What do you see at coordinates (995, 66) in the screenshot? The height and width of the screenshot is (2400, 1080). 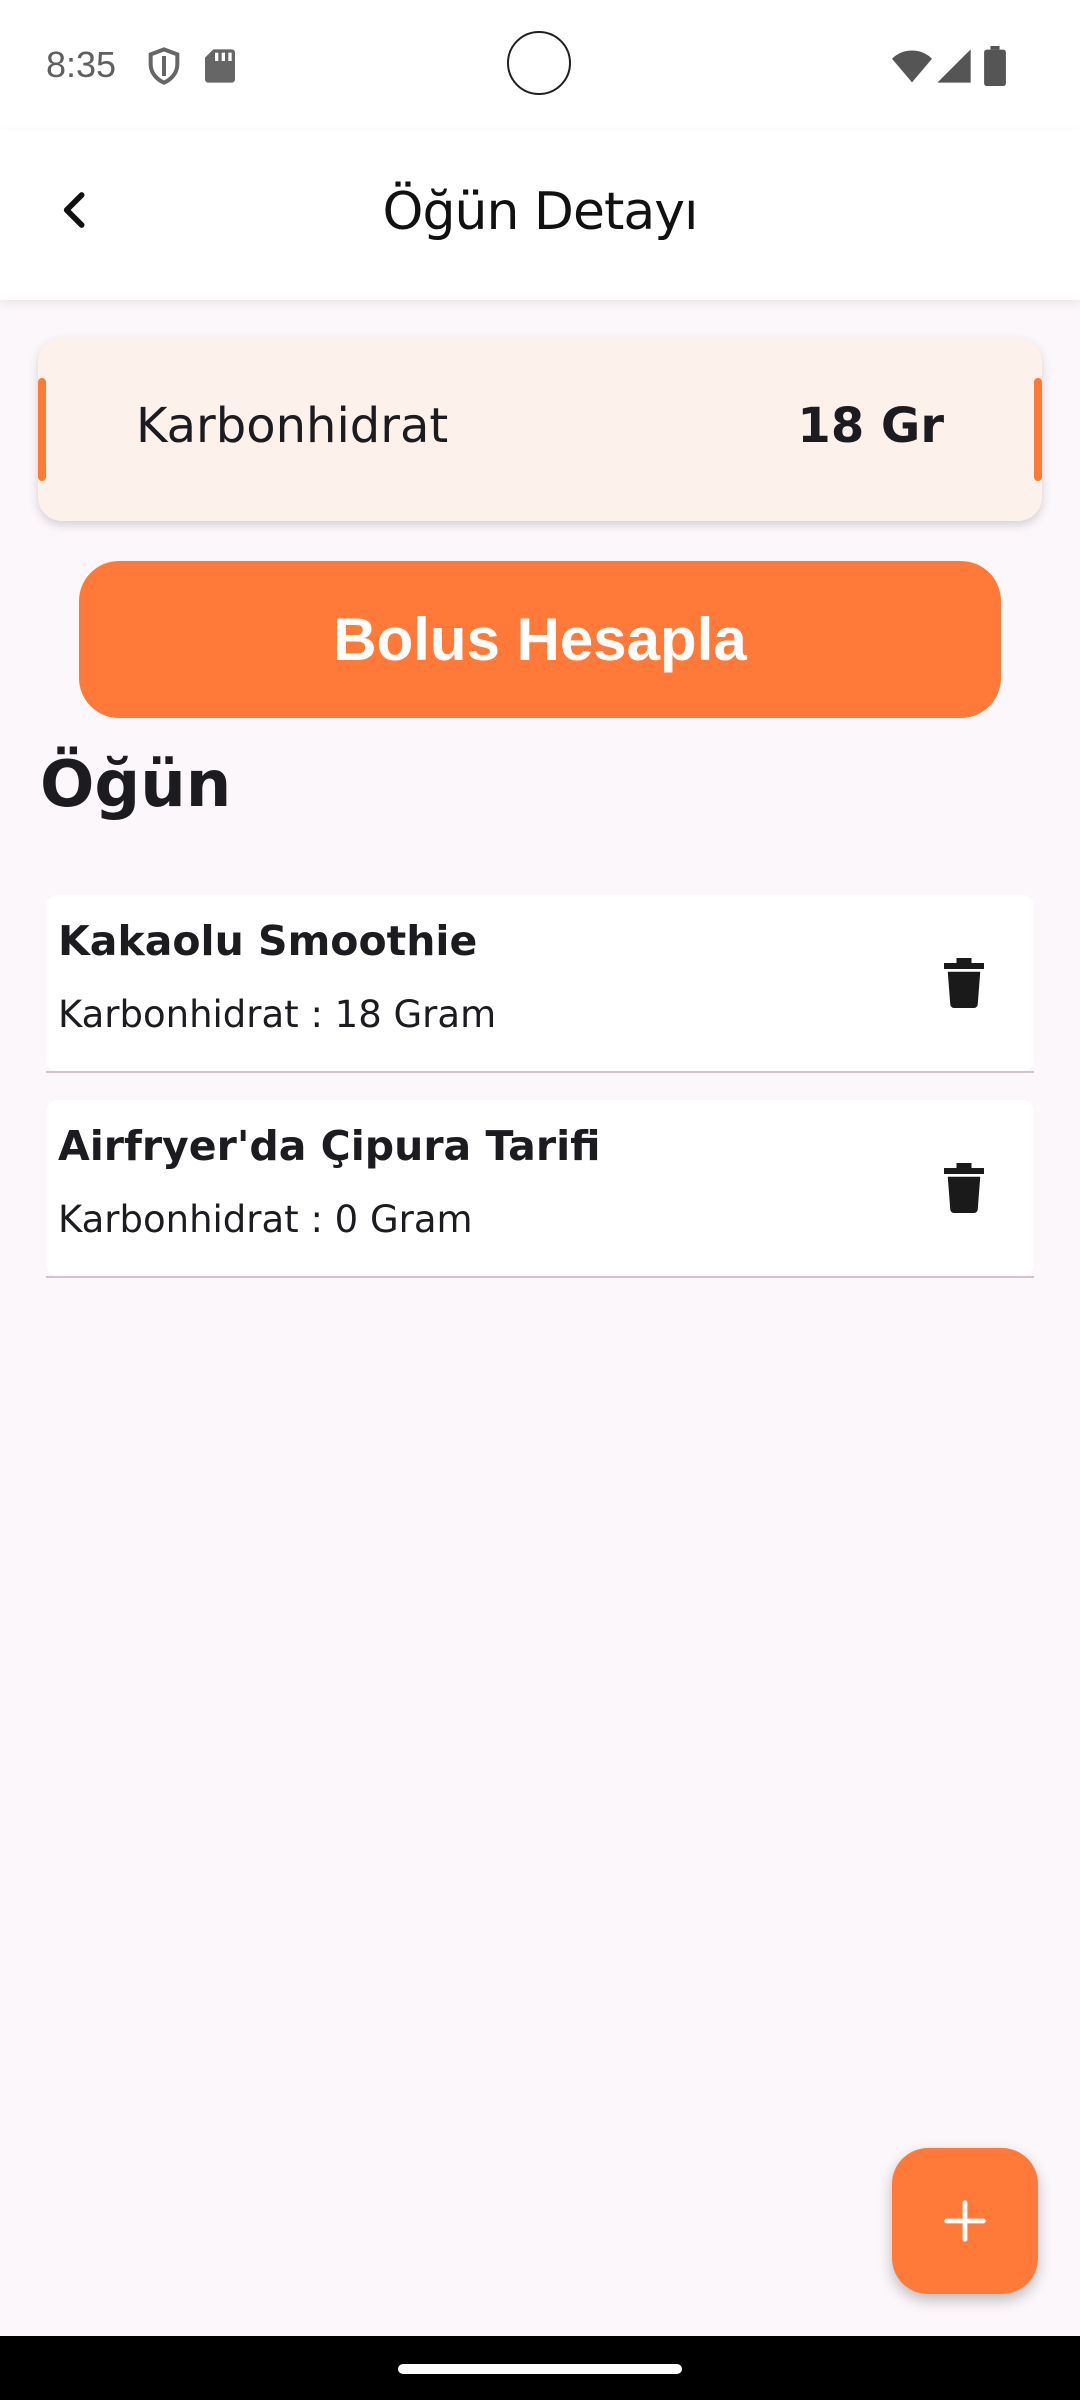 I see `battery-icon` at bounding box center [995, 66].